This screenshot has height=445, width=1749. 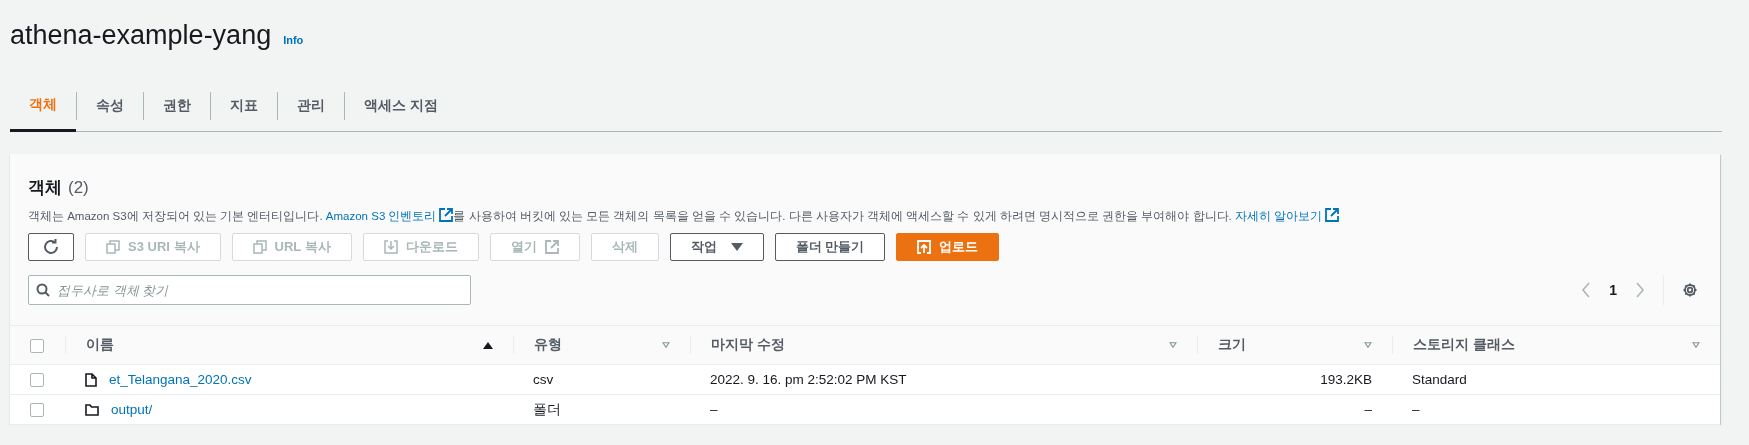 What do you see at coordinates (141, 35) in the screenshot?
I see `page-title: athena-example-yang` at bounding box center [141, 35].